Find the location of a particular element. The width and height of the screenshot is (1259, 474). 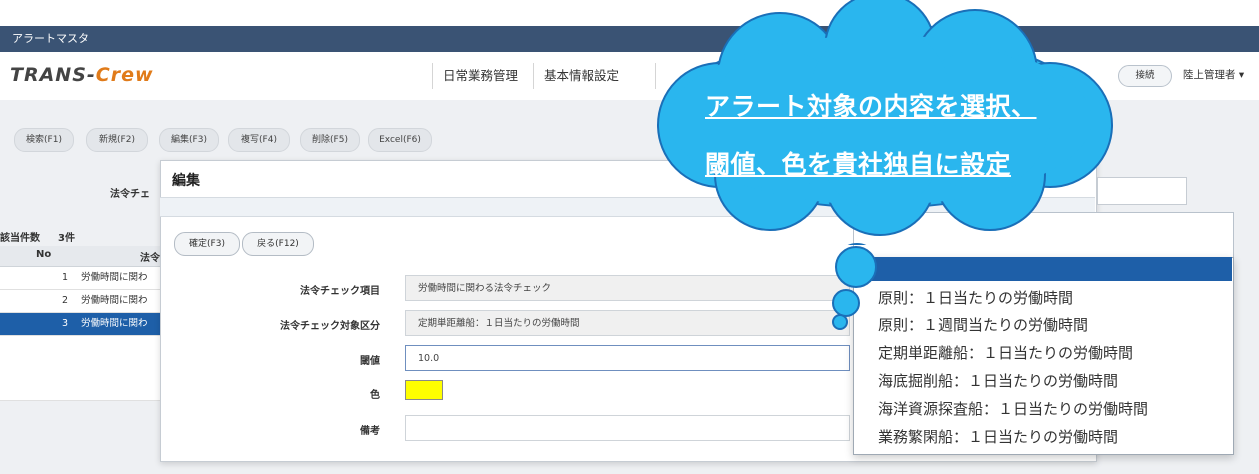

table-row: 1 労働時間に関わ is located at coordinates (80, 278).